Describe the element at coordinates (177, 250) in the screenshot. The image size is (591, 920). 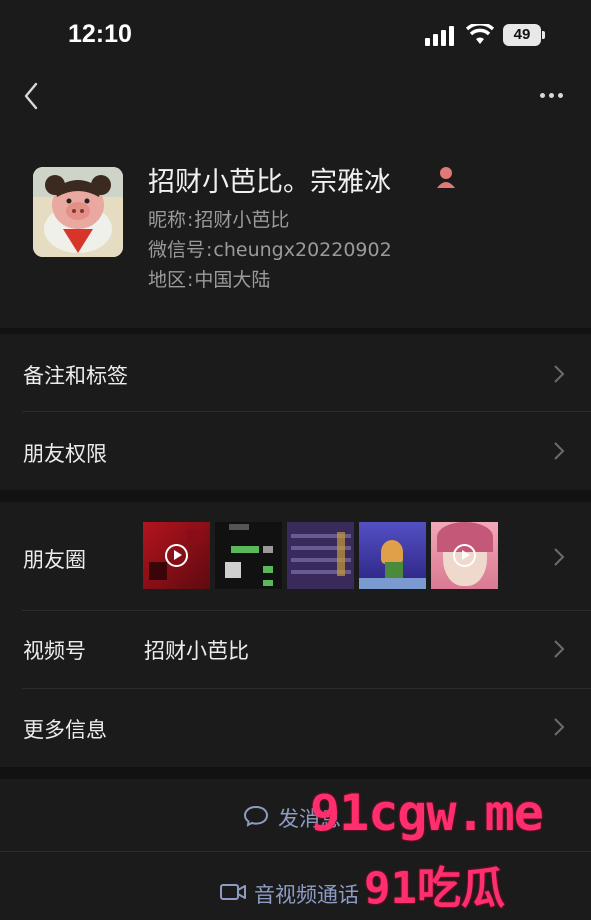
I see `wechat-id-label: 微信号` at that location.